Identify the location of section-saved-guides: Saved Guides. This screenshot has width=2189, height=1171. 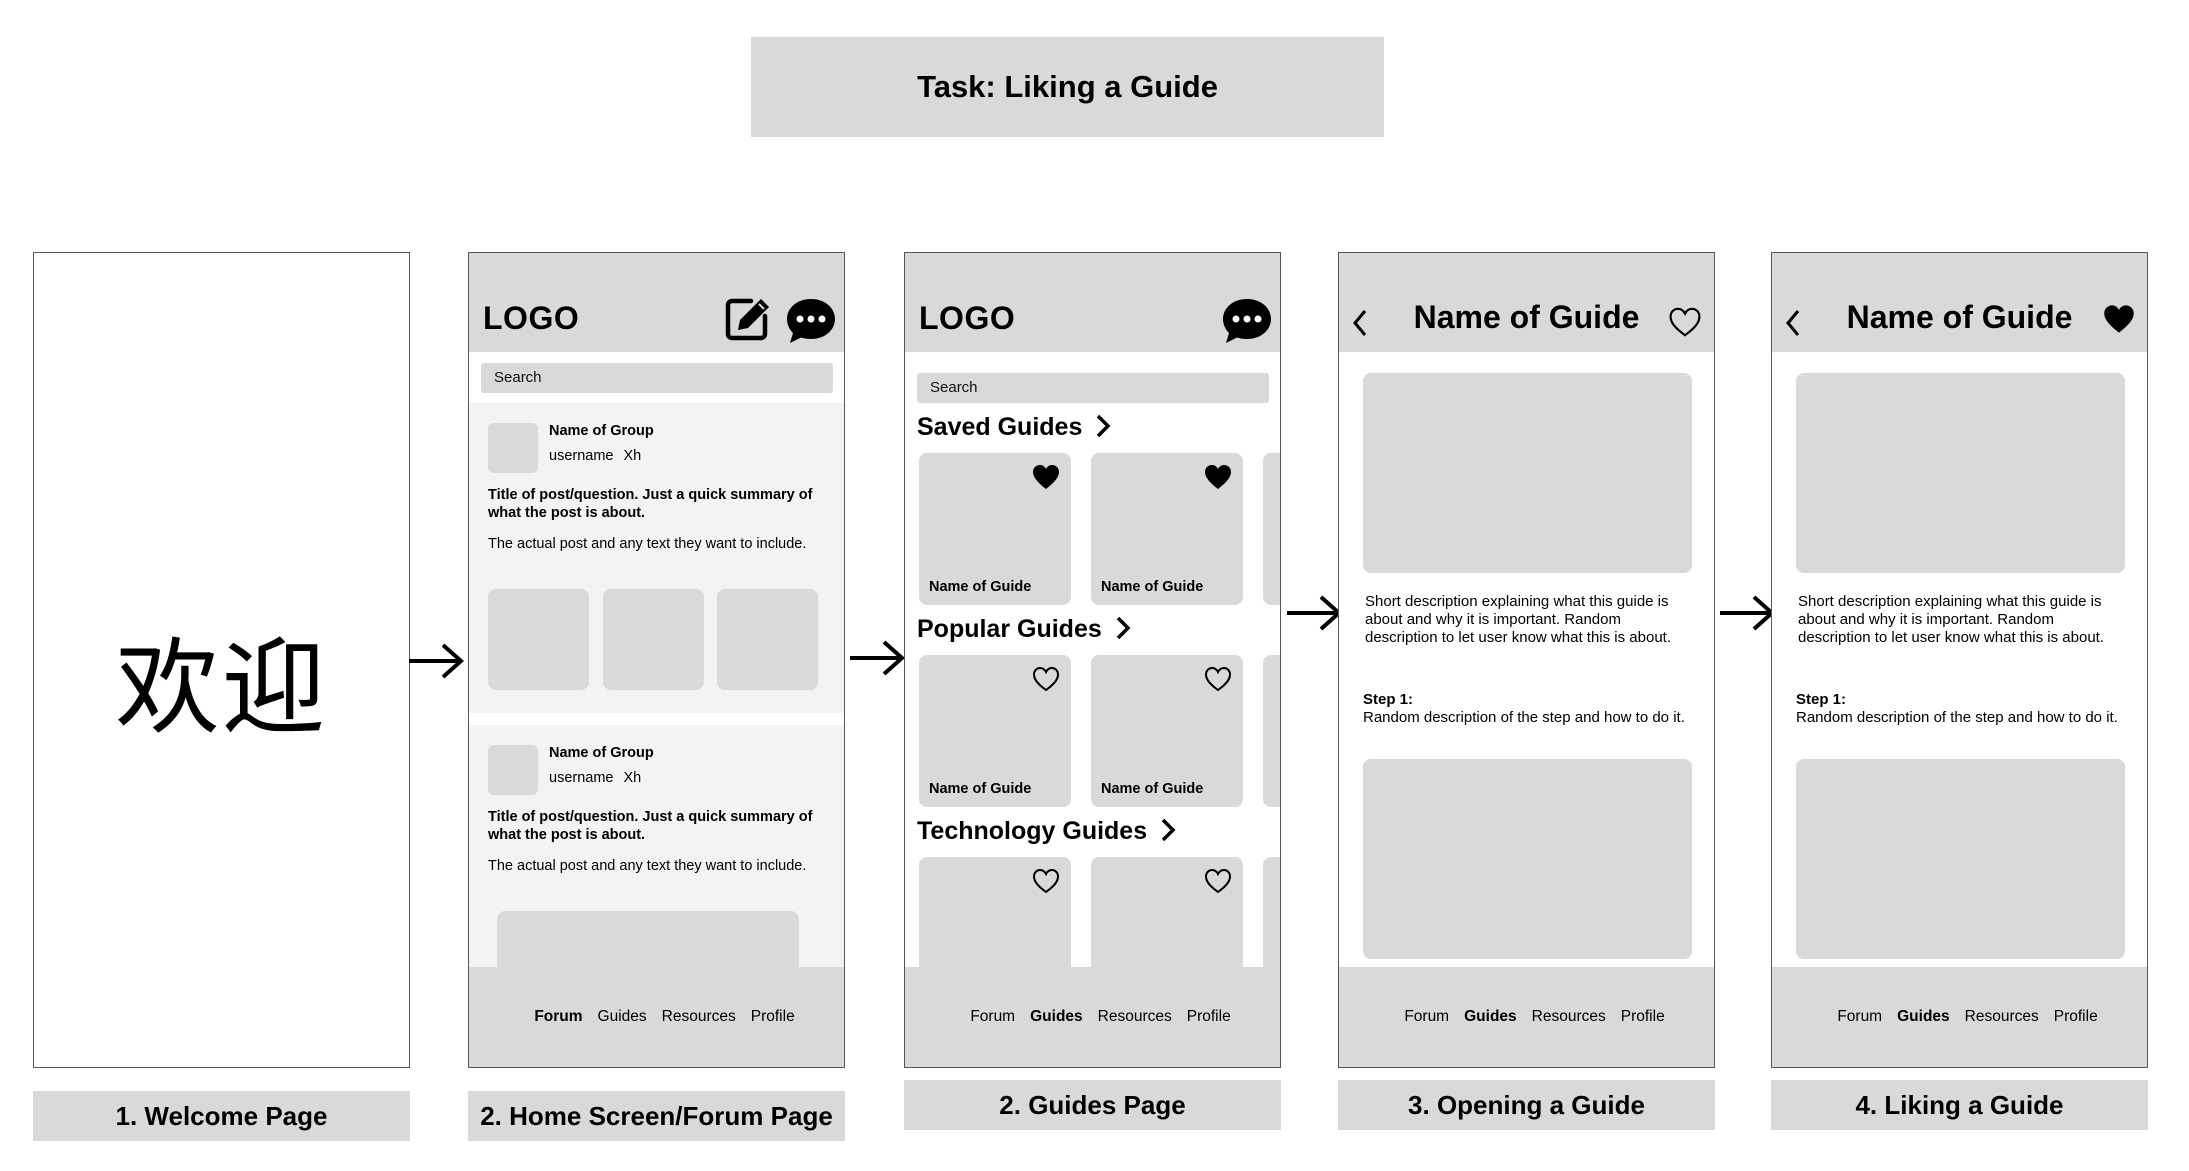
(1014, 427).